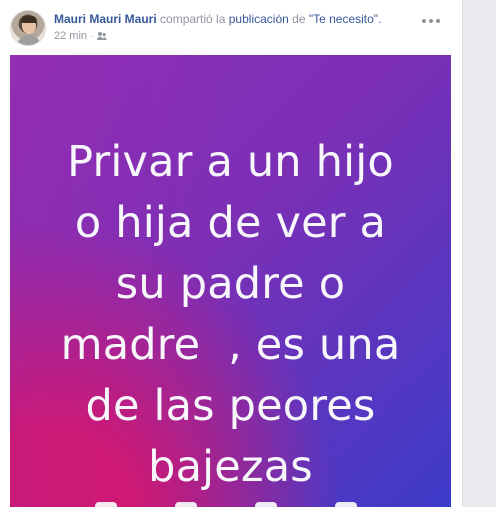 The width and height of the screenshot is (496, 507). What do you see at coordinates (230, 223) in the screenshot?
I see `image-text-line: o hija de ver a` at bounding box center [230, 223].